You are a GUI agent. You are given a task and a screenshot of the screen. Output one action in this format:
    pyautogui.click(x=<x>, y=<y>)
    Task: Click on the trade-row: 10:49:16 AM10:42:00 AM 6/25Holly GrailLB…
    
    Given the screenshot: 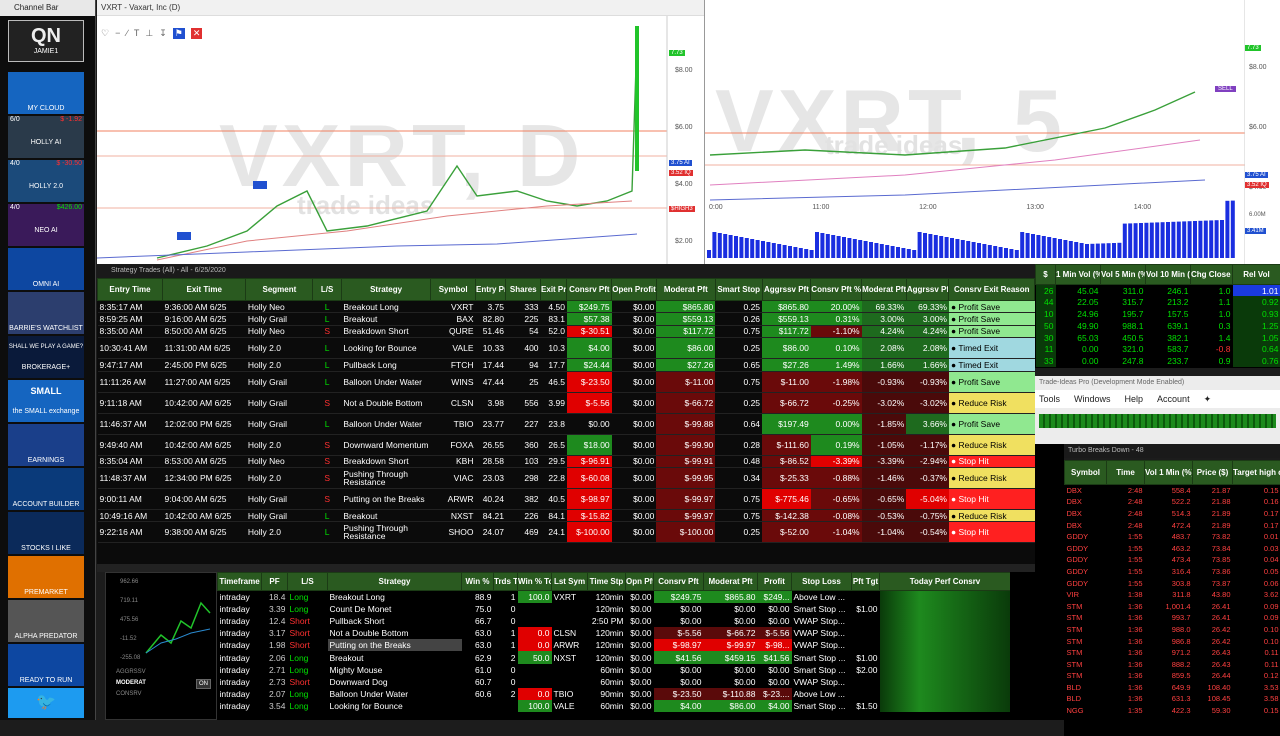 What is the action you would take?
    pyautogui.click(x=566, y=515)
    